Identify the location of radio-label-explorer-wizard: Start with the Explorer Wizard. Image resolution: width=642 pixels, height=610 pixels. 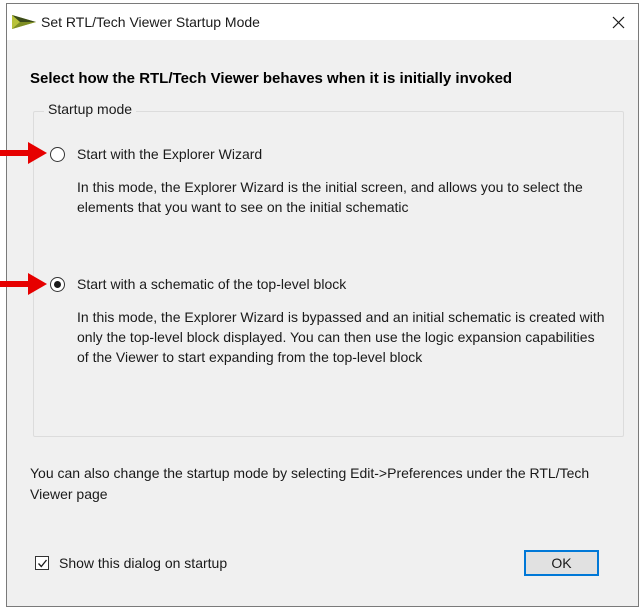
(170, 154).